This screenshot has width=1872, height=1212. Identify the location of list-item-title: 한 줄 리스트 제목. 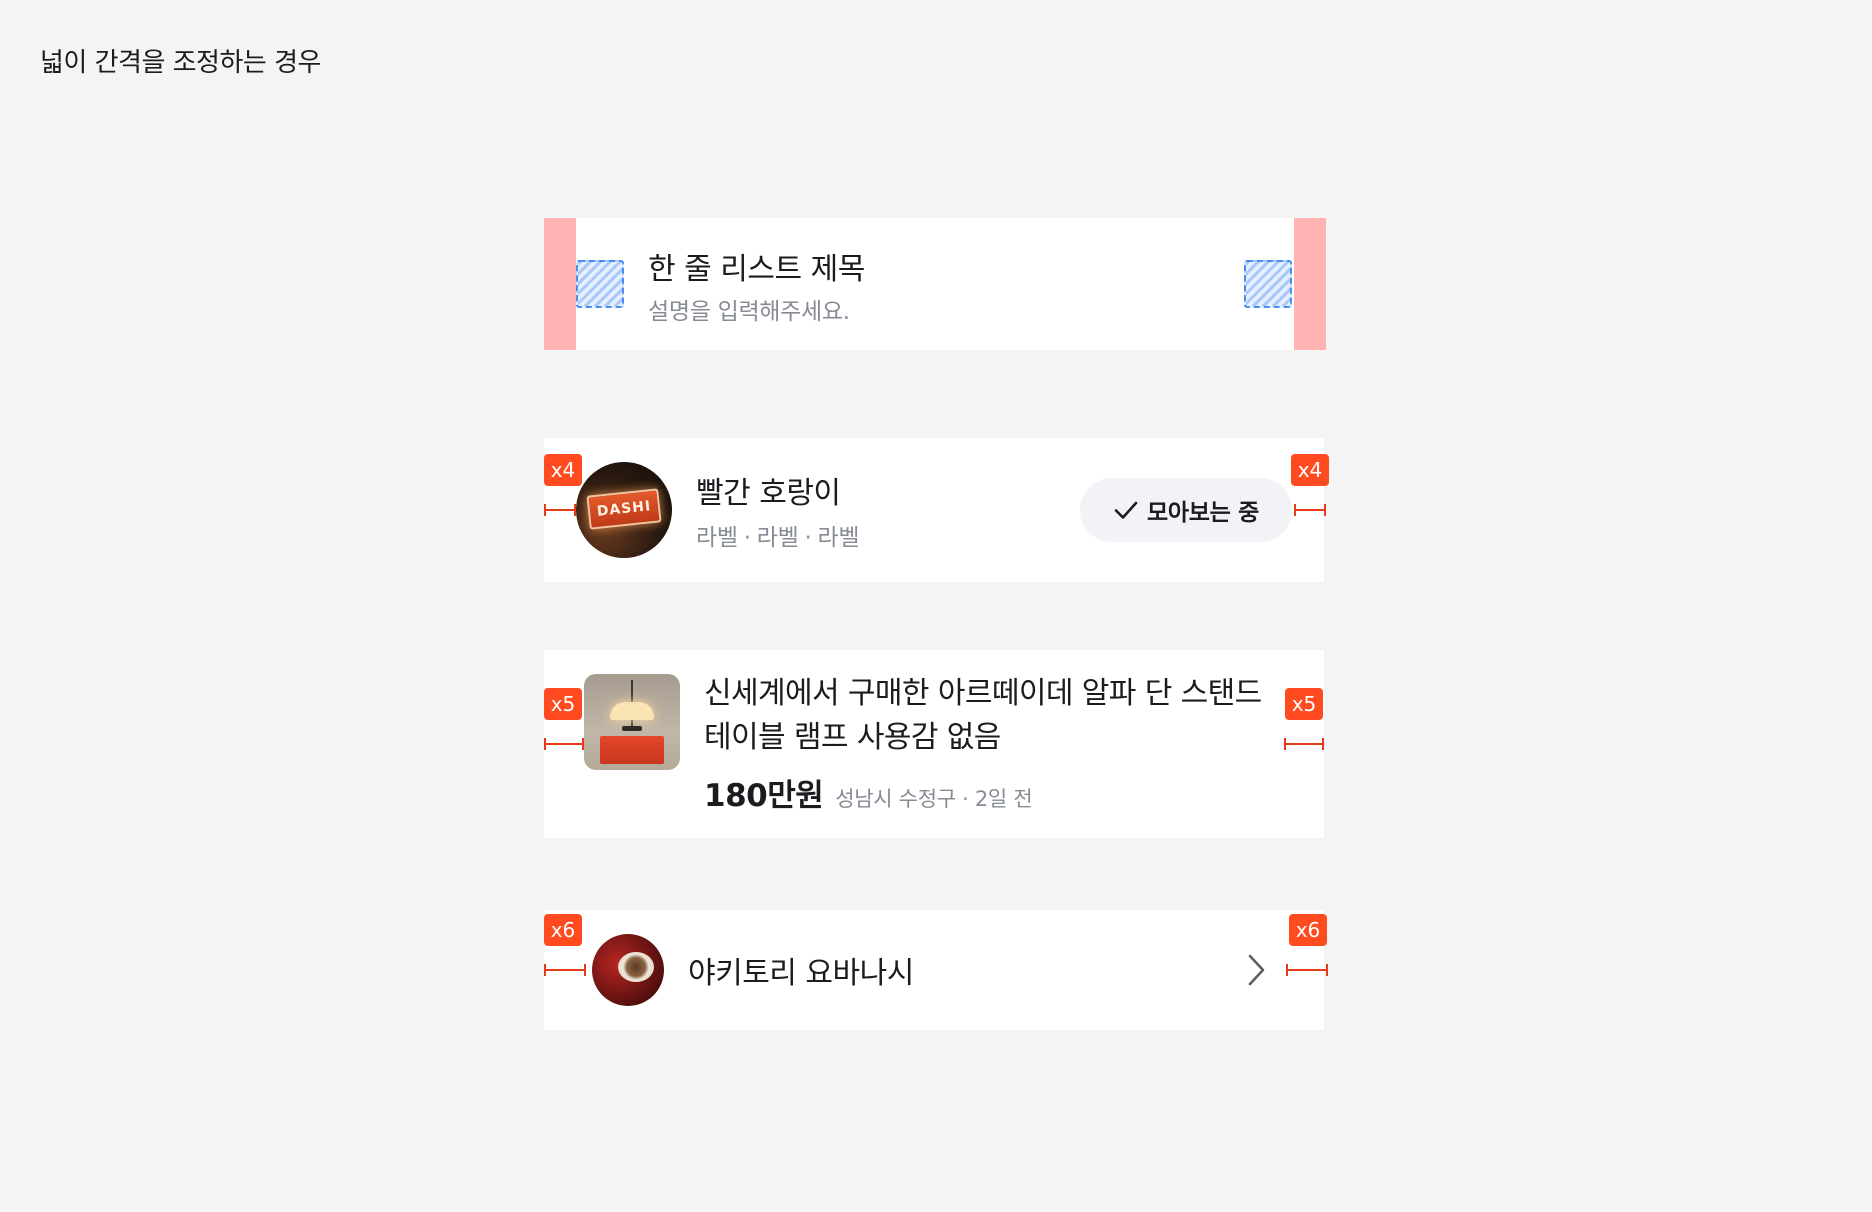
(756, 269).